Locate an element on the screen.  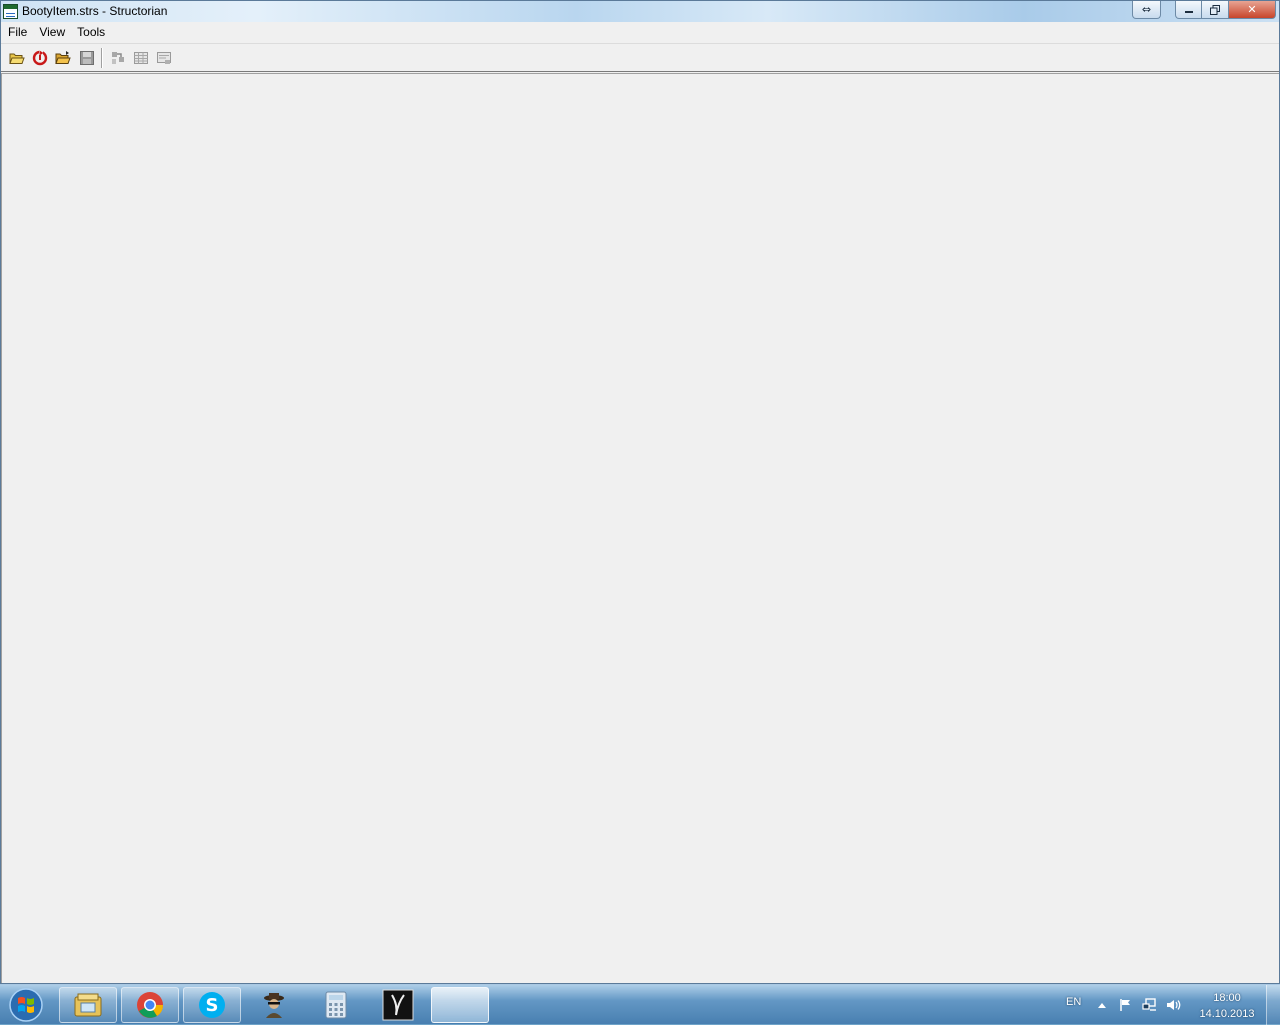
svg-text: S is located at coordinates (212, 1005).